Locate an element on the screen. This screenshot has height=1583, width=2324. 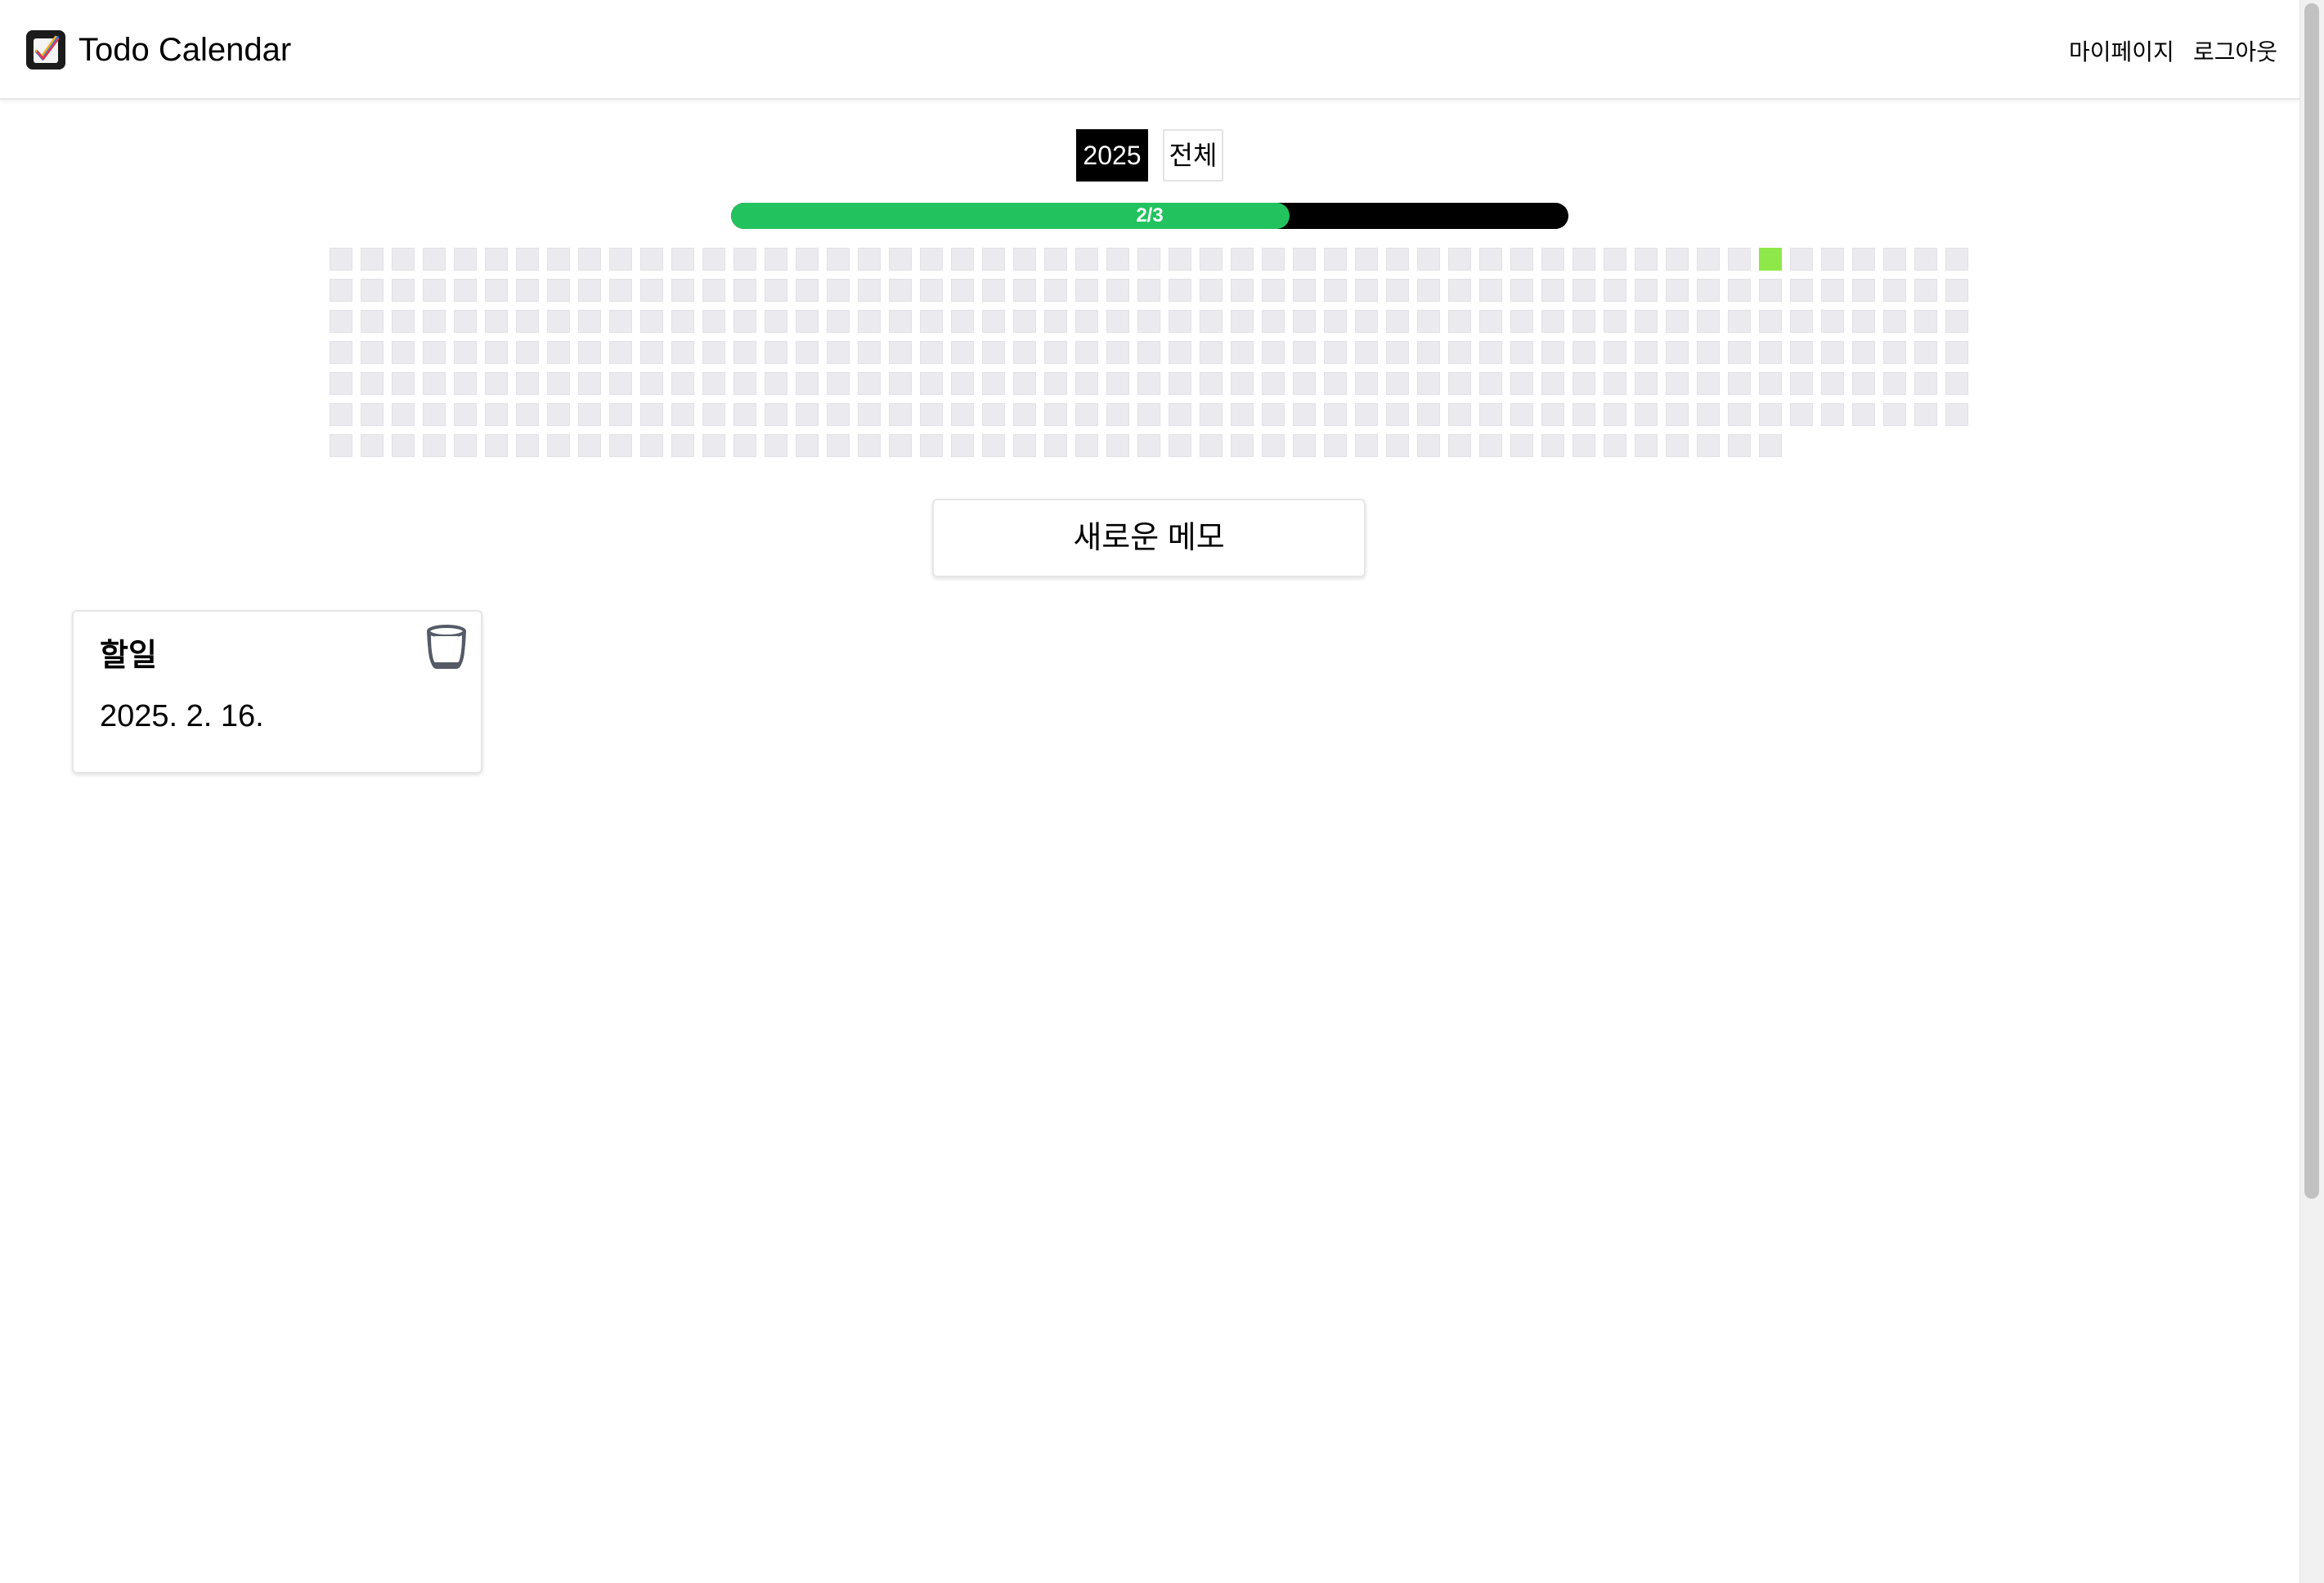
new-memo-button: 새로운 메모 is located at coordinates (1149, 538).